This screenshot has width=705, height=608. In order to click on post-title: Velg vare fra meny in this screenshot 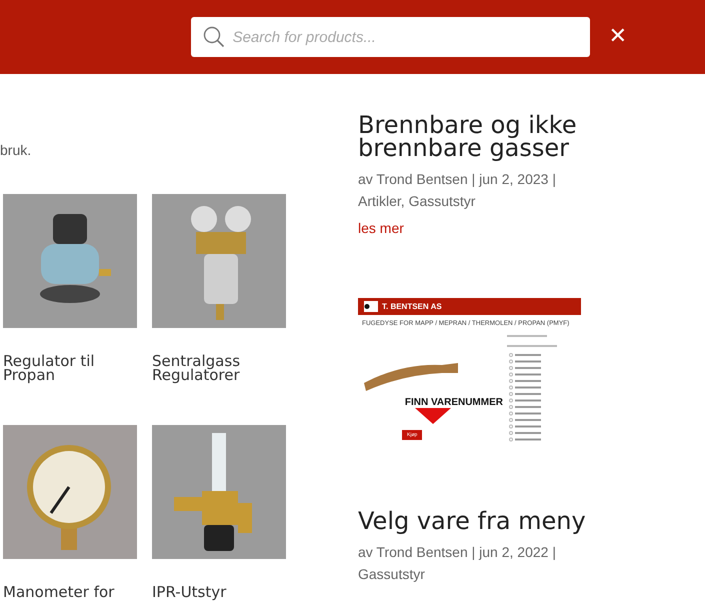, I will do `click(478, 521)`.